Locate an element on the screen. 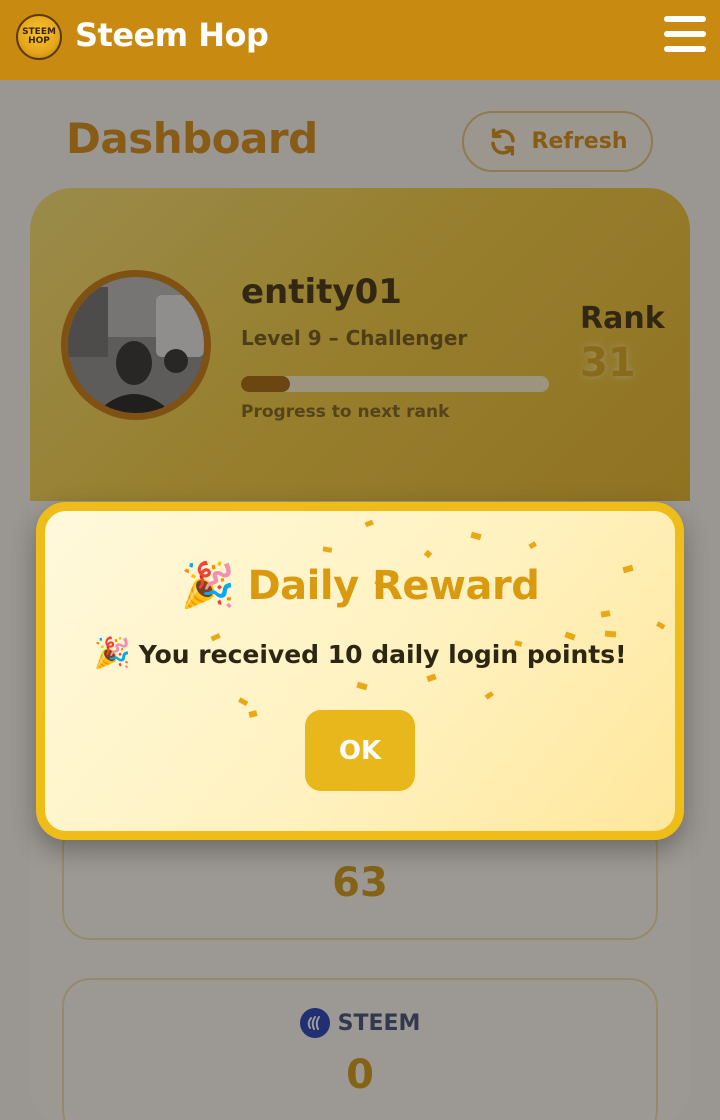  modal-title-text: Daily Reward is located at coordinates (393, 586).